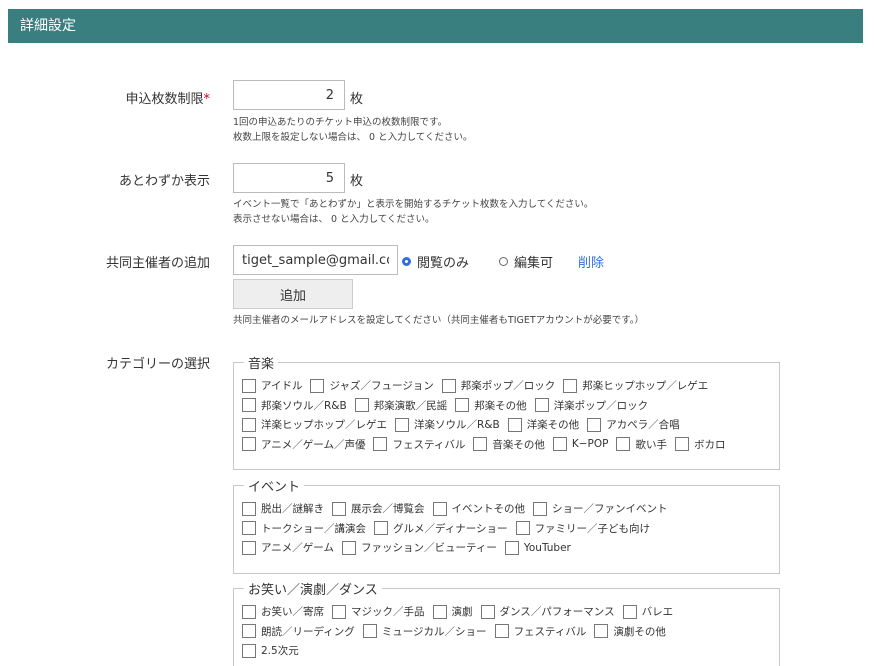 This screenshot has width=874, height=666. What do you see at coordinates (452, 611) in the screenshot?
I see `category-checkbox: 演劇` at bounding box center [452, 611].